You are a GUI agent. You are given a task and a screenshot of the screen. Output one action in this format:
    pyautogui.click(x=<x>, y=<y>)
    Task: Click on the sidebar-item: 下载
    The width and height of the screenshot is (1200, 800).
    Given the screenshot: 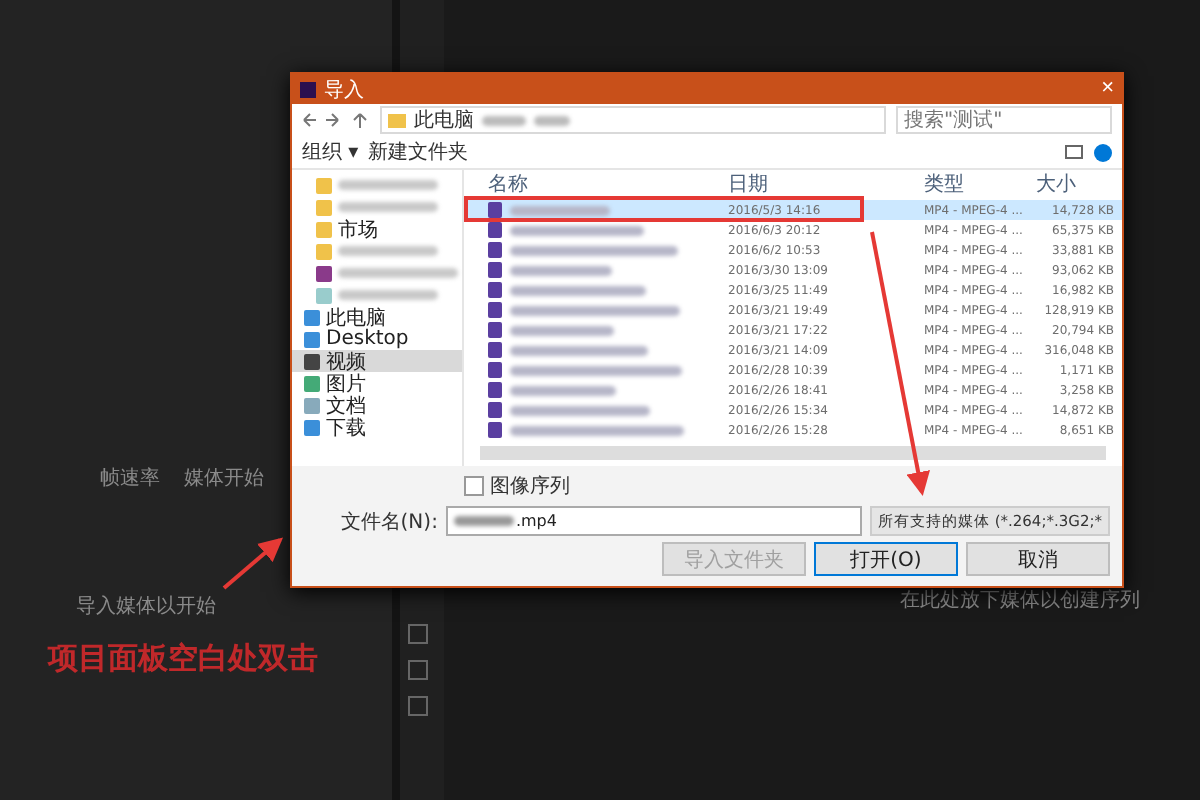 What is the action you would take?
    pyautogui.click(x=377, y=427)
    